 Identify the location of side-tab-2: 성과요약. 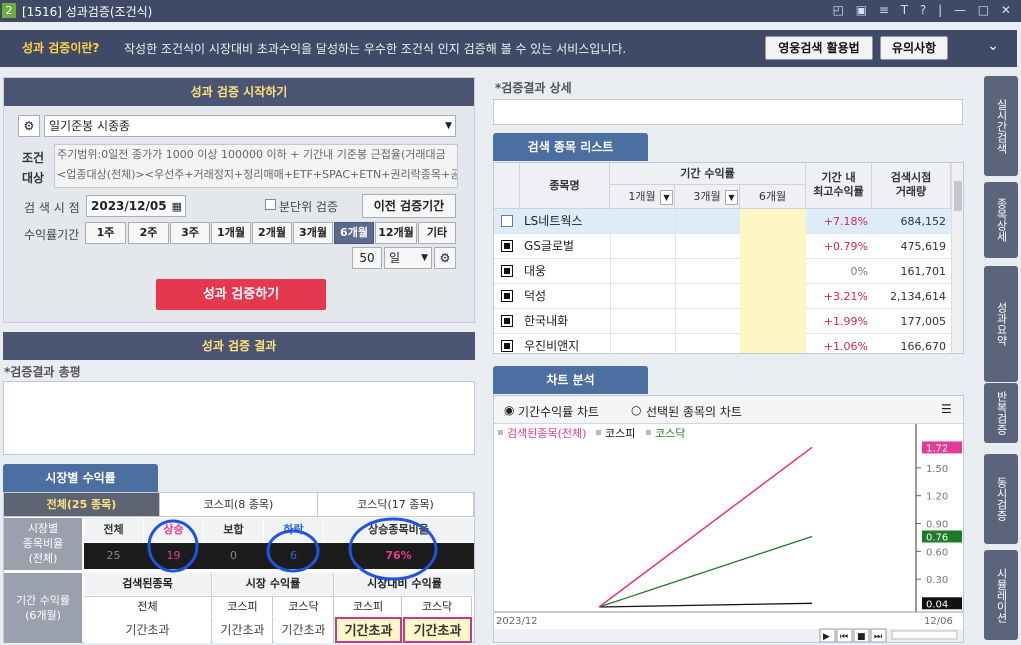
(1001, 324).